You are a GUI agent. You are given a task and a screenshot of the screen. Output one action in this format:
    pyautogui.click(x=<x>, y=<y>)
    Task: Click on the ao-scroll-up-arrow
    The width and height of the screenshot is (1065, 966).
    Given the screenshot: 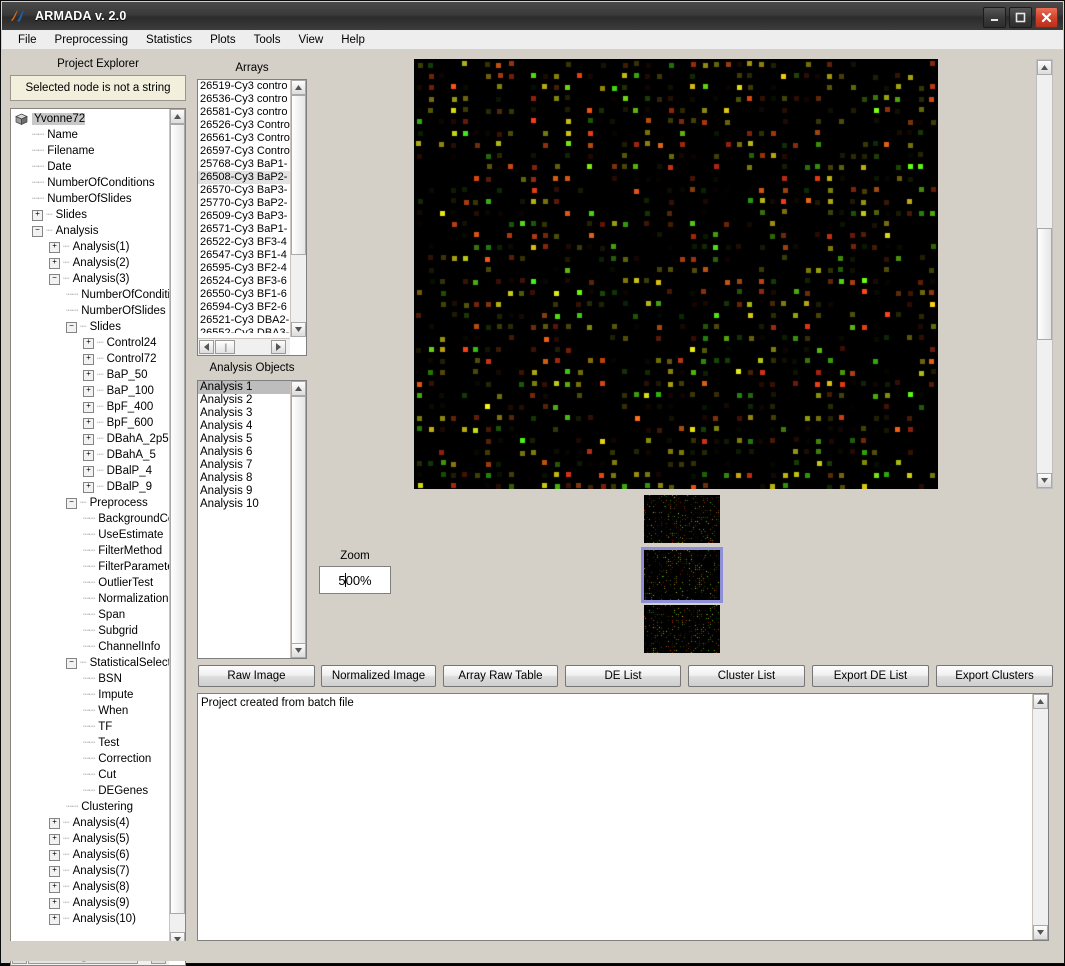 What is the action you would take?
    pyautogui.click(x=298, y=388)
    